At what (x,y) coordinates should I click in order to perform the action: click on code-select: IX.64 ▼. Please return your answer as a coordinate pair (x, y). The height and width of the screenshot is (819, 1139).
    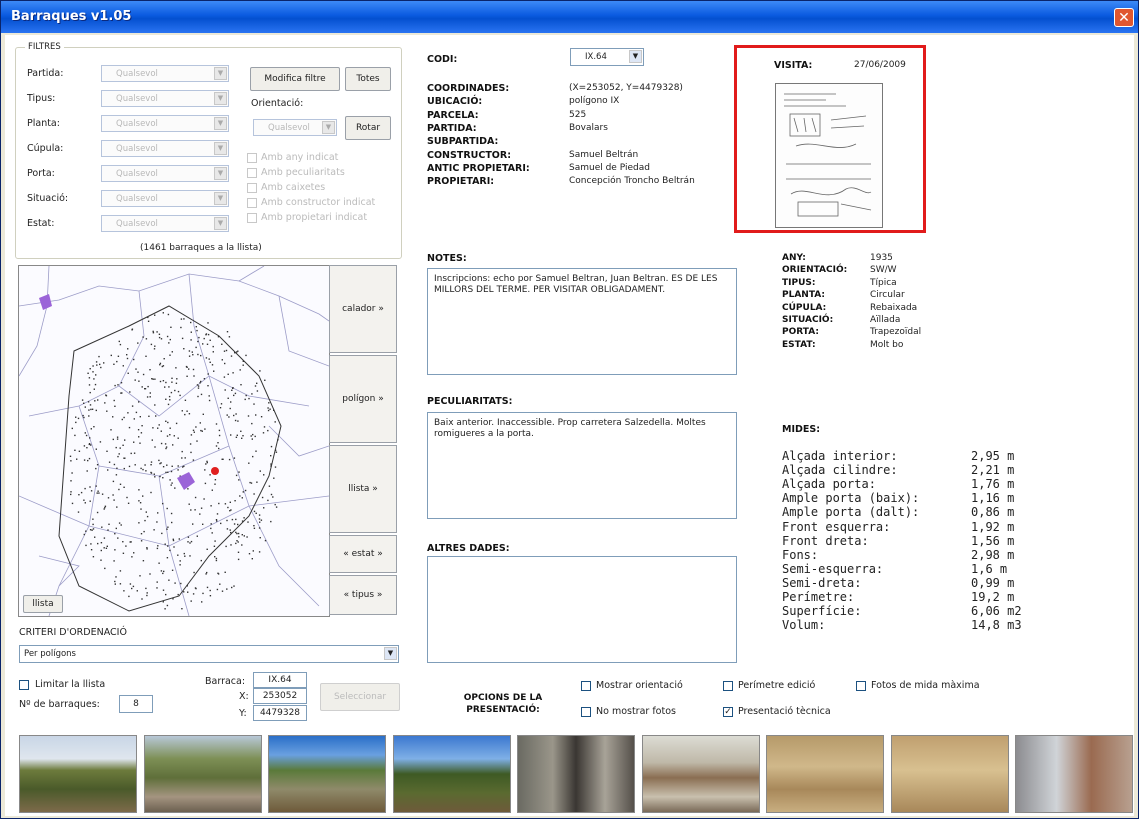
    Looking at the image, I should click on (607, 57).